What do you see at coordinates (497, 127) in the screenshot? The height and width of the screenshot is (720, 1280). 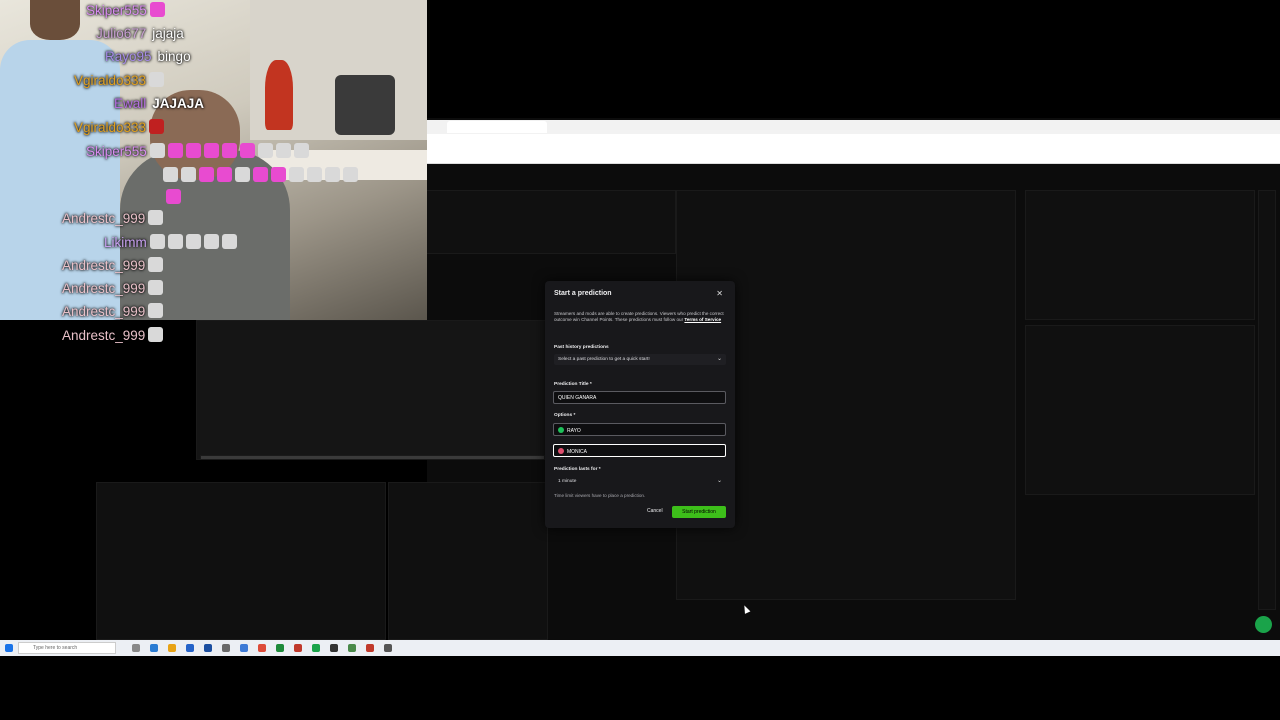 I see `browser-tab` at bounding box center [497, 127].